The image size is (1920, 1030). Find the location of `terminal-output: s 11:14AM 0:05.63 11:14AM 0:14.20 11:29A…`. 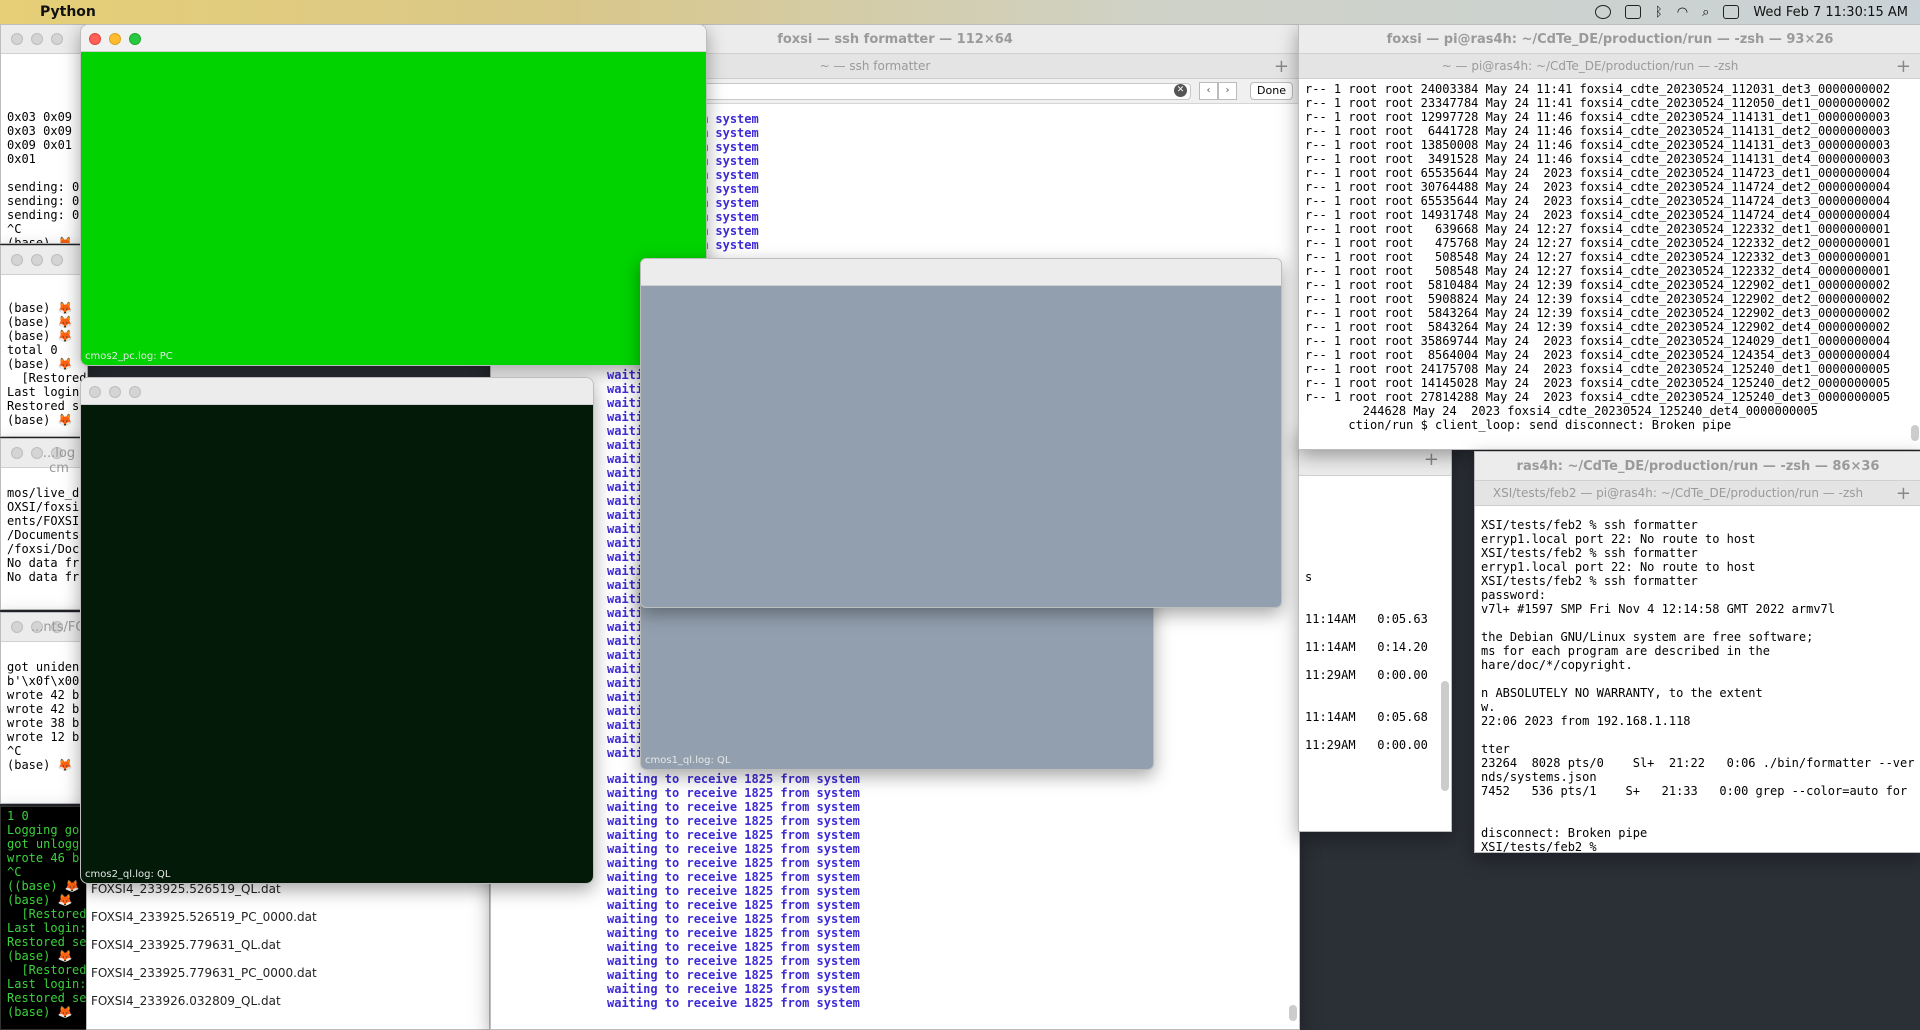

terminal-output: s 11:14AM 0:05.63 11:14AM 0:14.20 11:29A… is located at coordinates (1375, 615).